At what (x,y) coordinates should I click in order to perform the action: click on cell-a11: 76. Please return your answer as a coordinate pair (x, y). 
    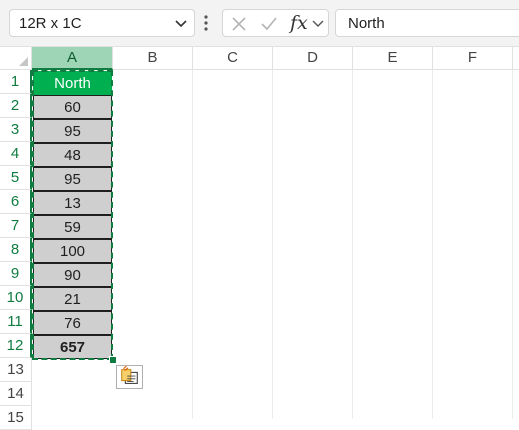
    Looking at the image, I should click on (72, 323).